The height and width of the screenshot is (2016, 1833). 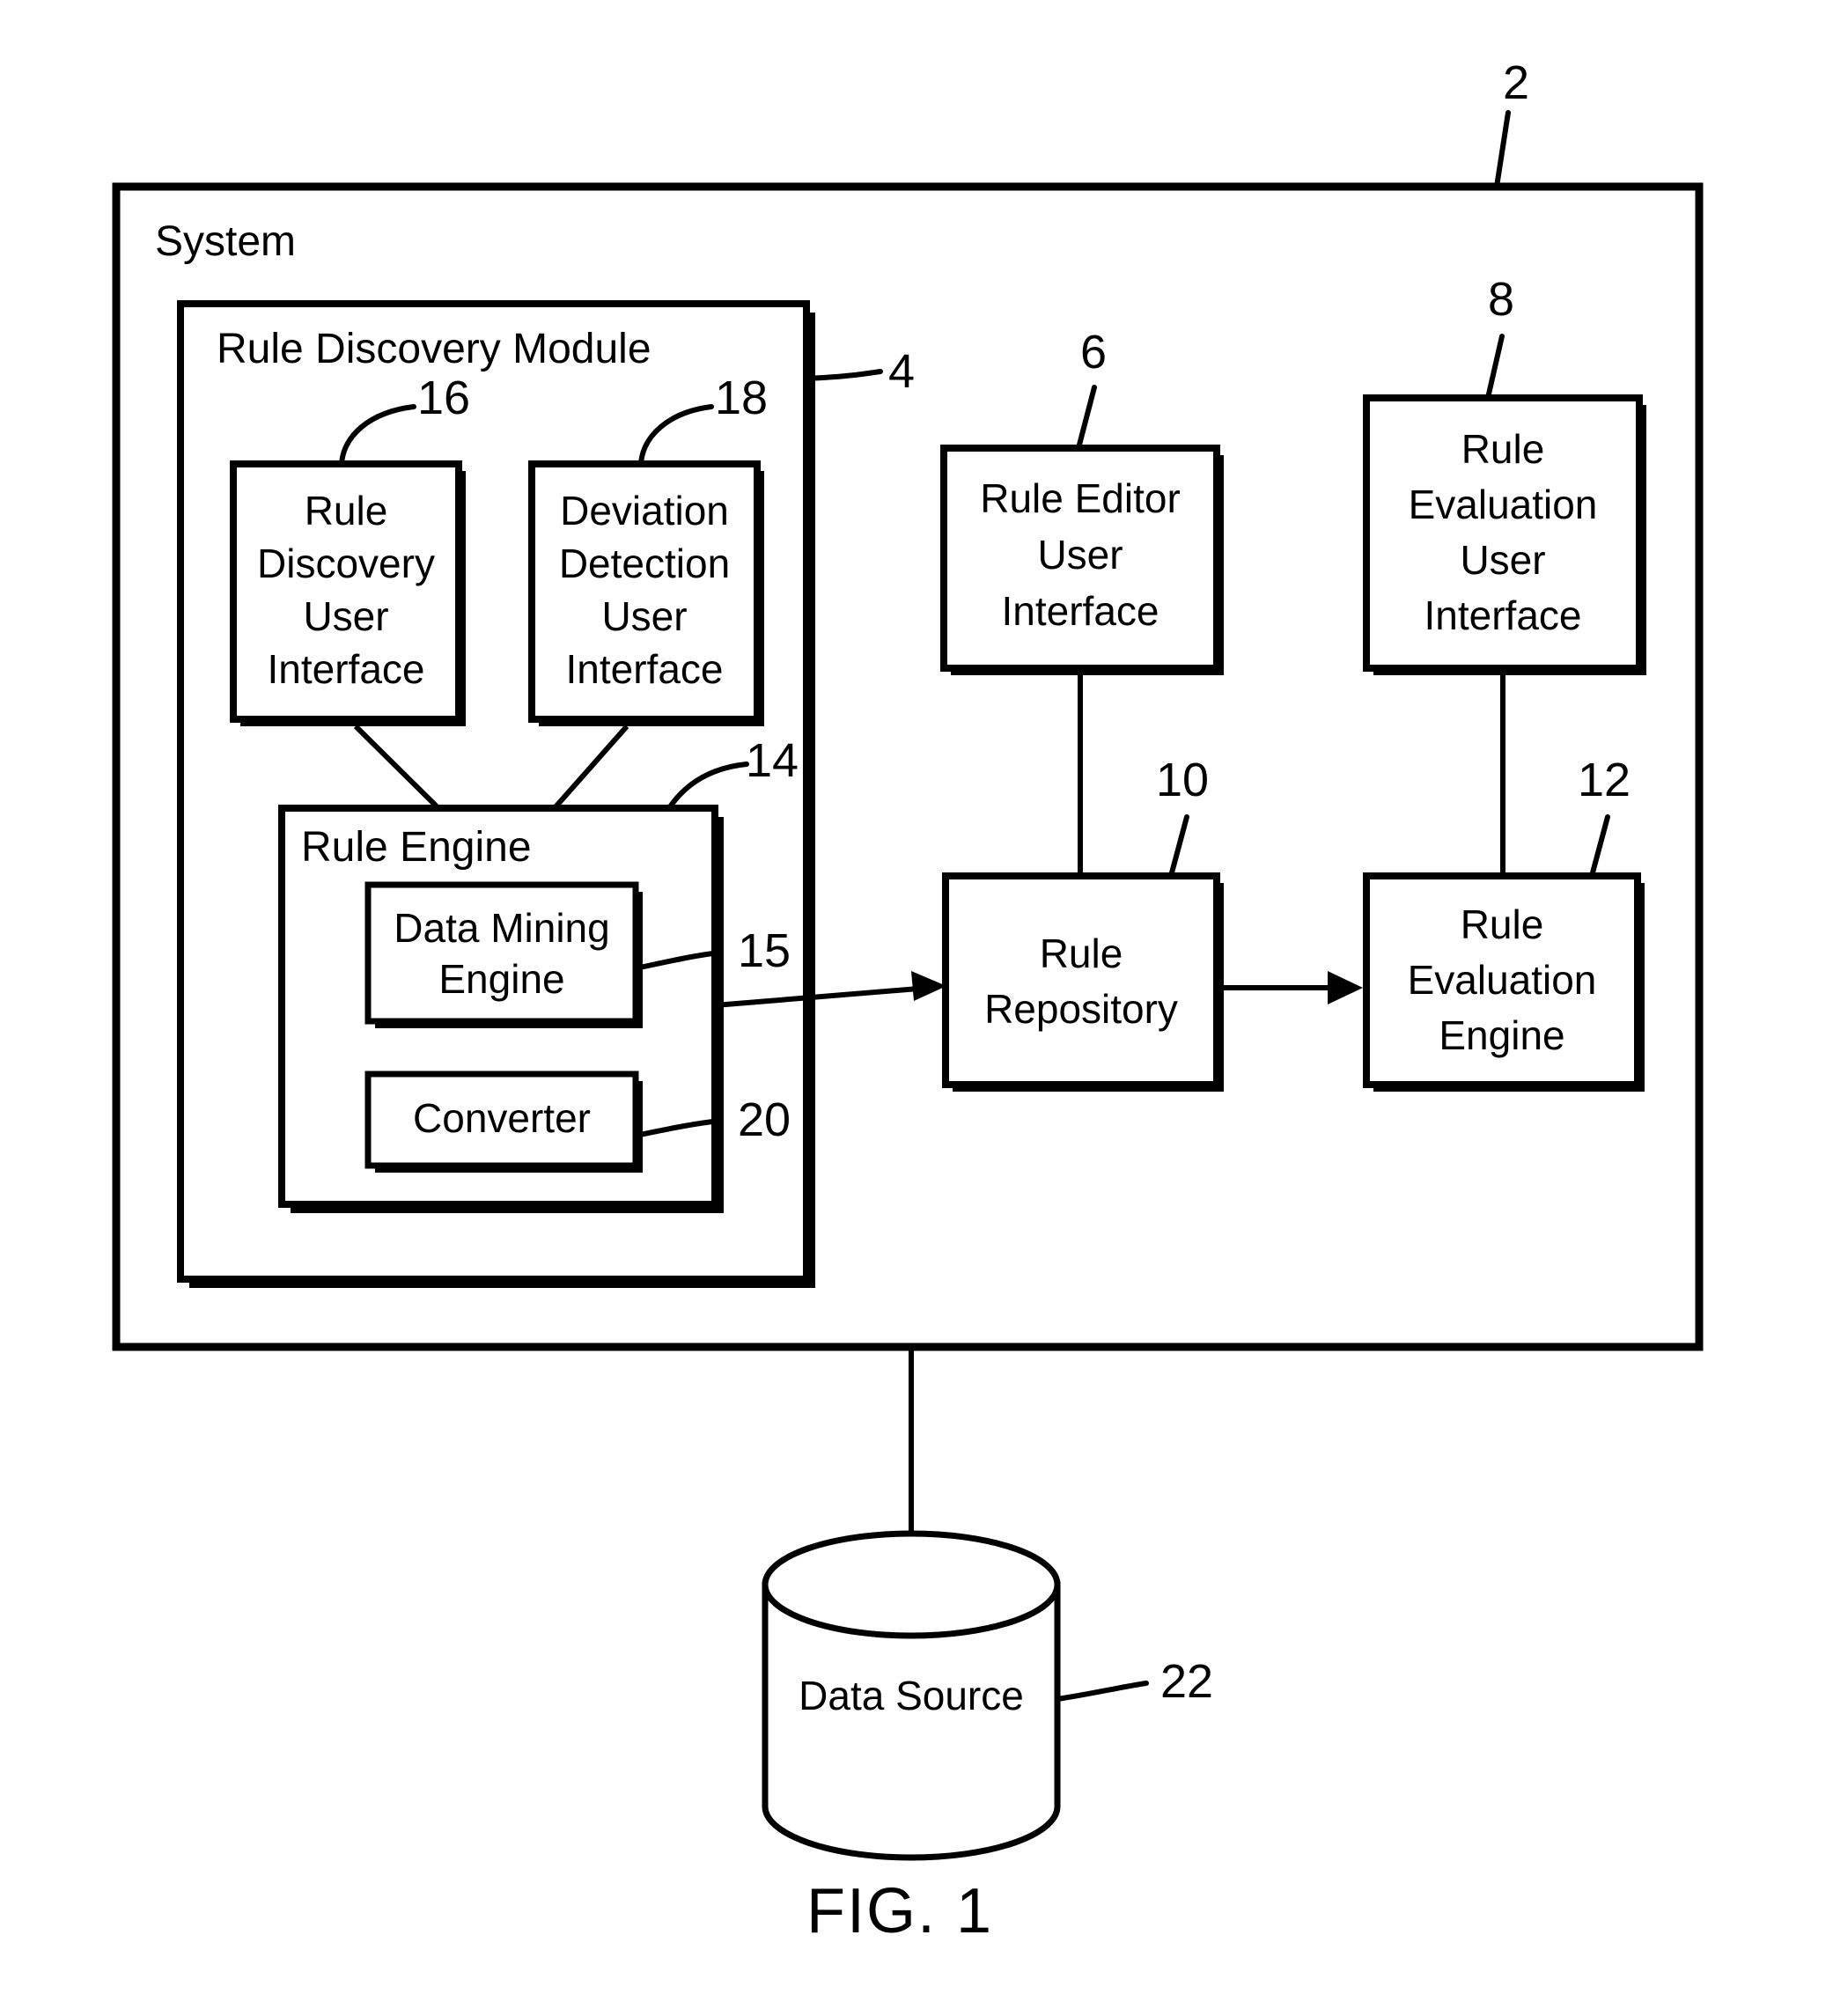 I want to click on ref-number-18: 18, so click(x=741, y=398).